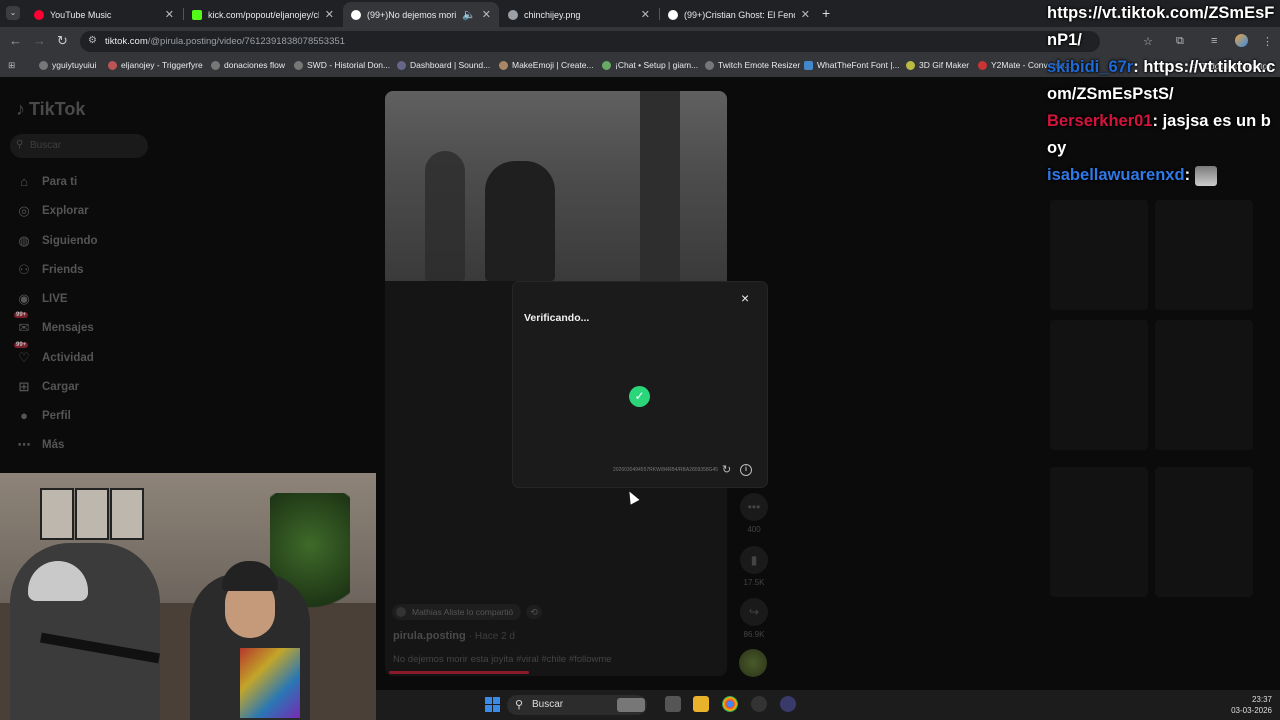 This screenshot has width=1280, height=720. Describe the element at coordinates (492, 704) in the screenshot. I see `windows-start-icon` at that location.